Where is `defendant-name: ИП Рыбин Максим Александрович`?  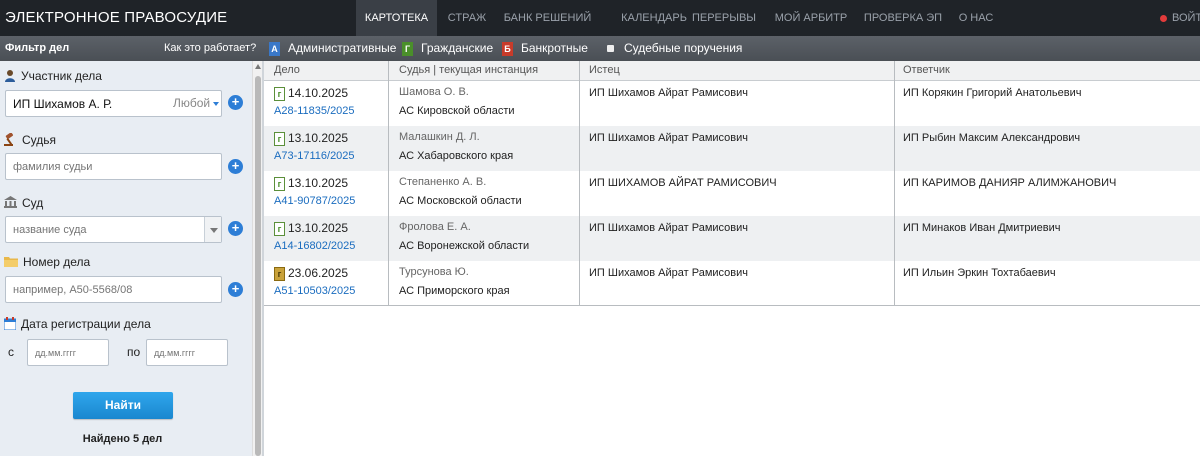
defendant-name: ИП Рыбин Максим Александрович is located at coordinates (992, 138).